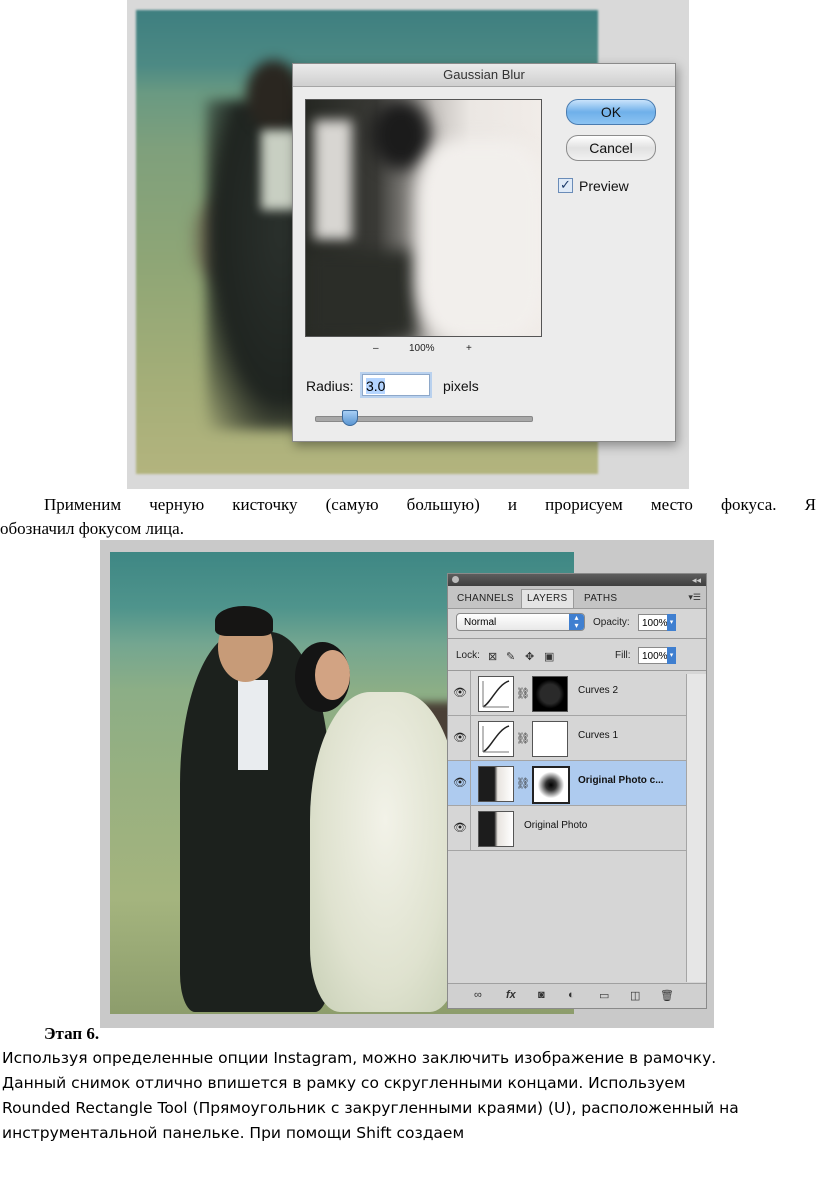 This screenshot has height=1179, width=816. I want to click on radius-label: Radius:, so click(330, 386).